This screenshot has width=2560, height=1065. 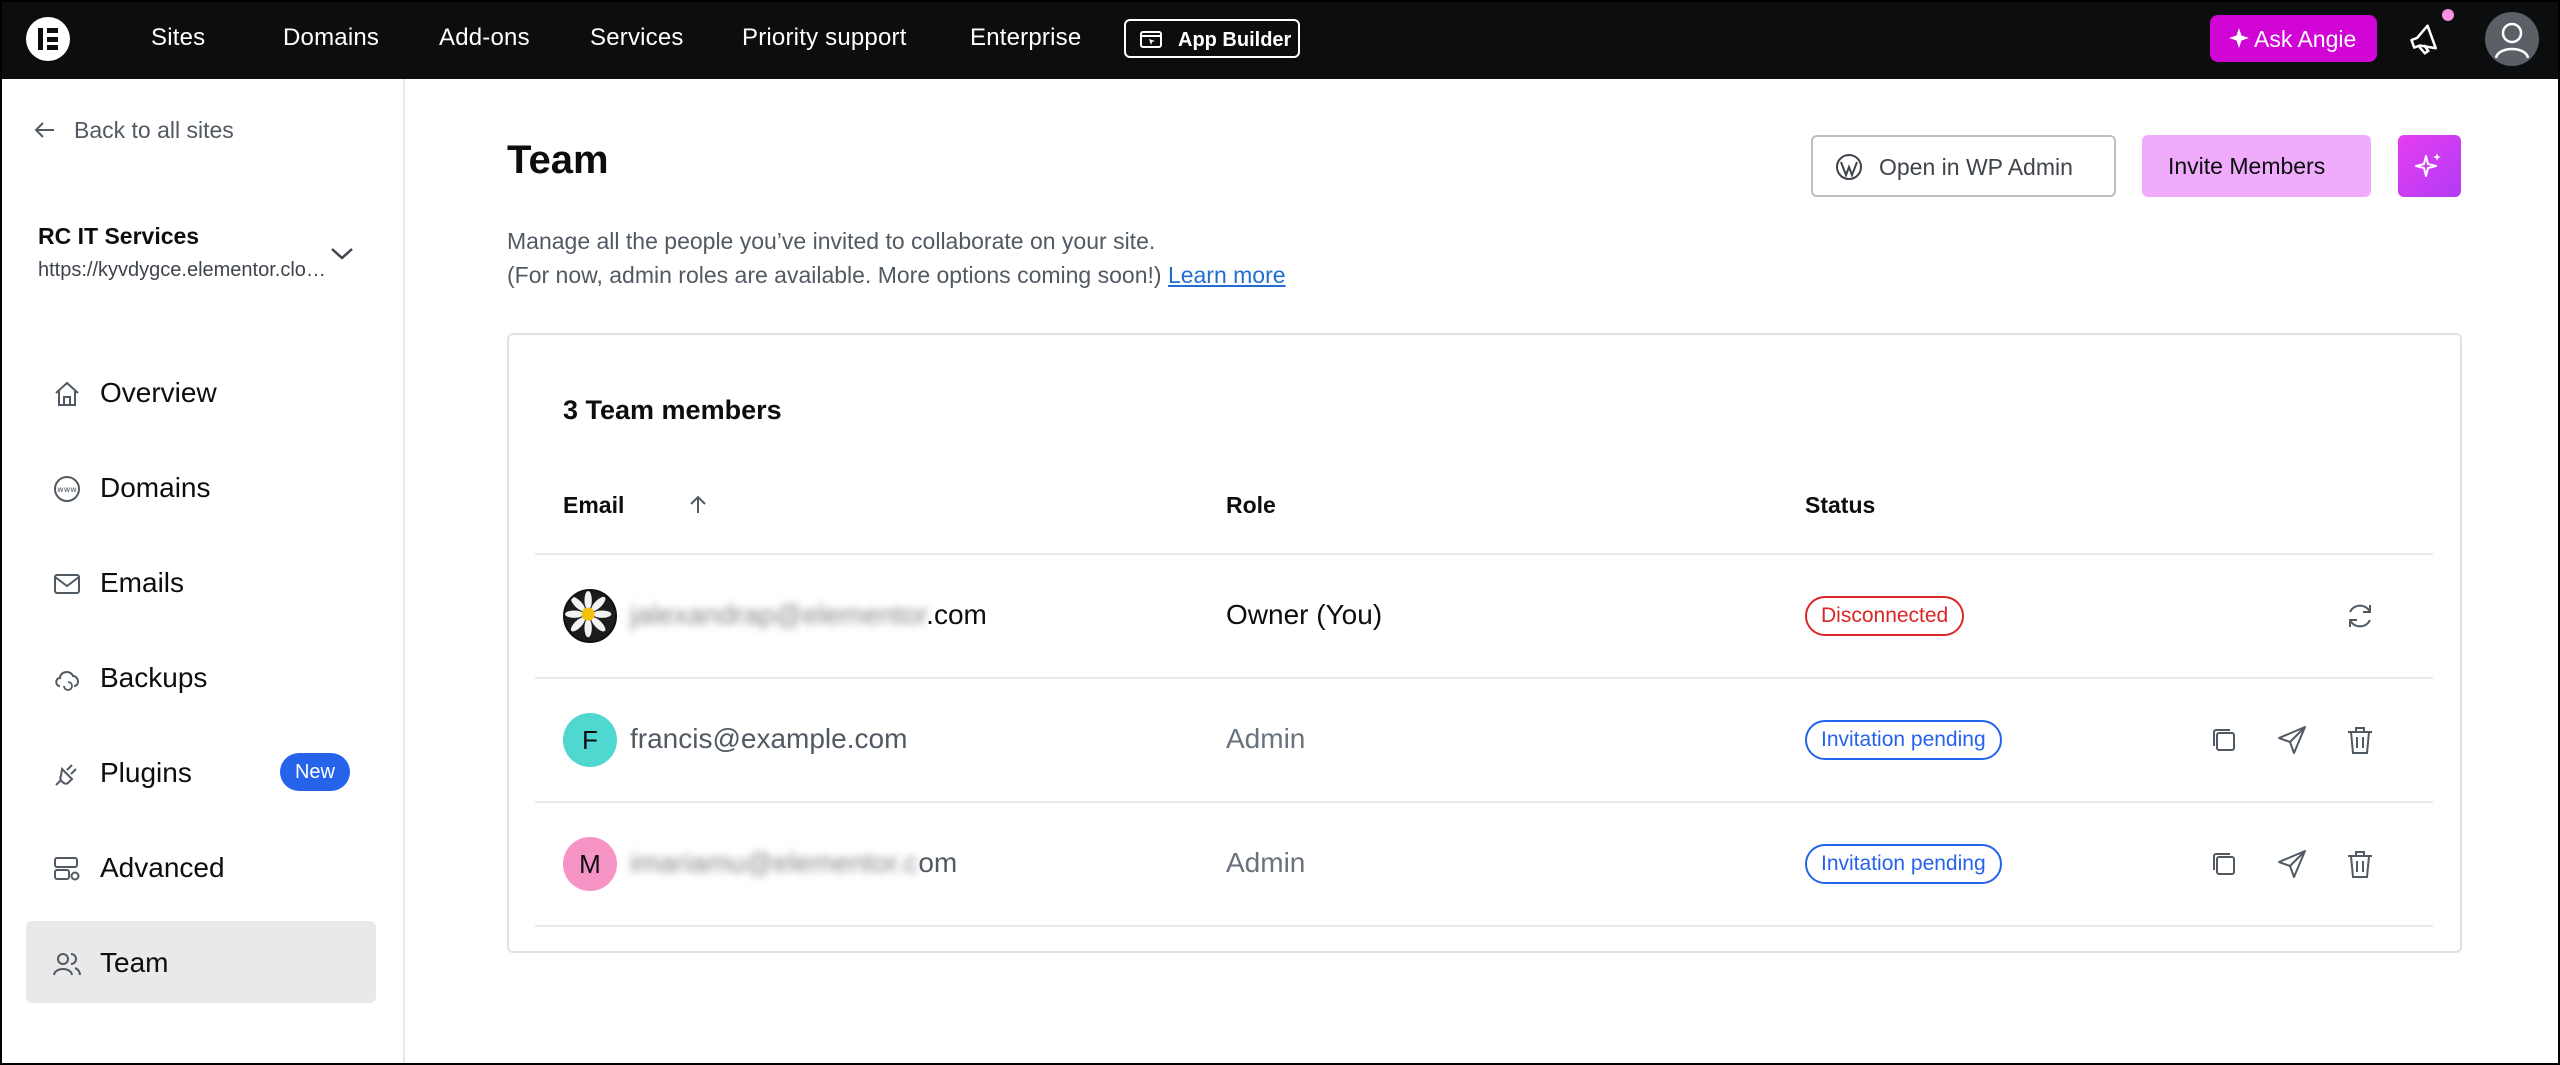 I want to click on ask-angie-button: Ask Angie, so click(x=2293, y=38).